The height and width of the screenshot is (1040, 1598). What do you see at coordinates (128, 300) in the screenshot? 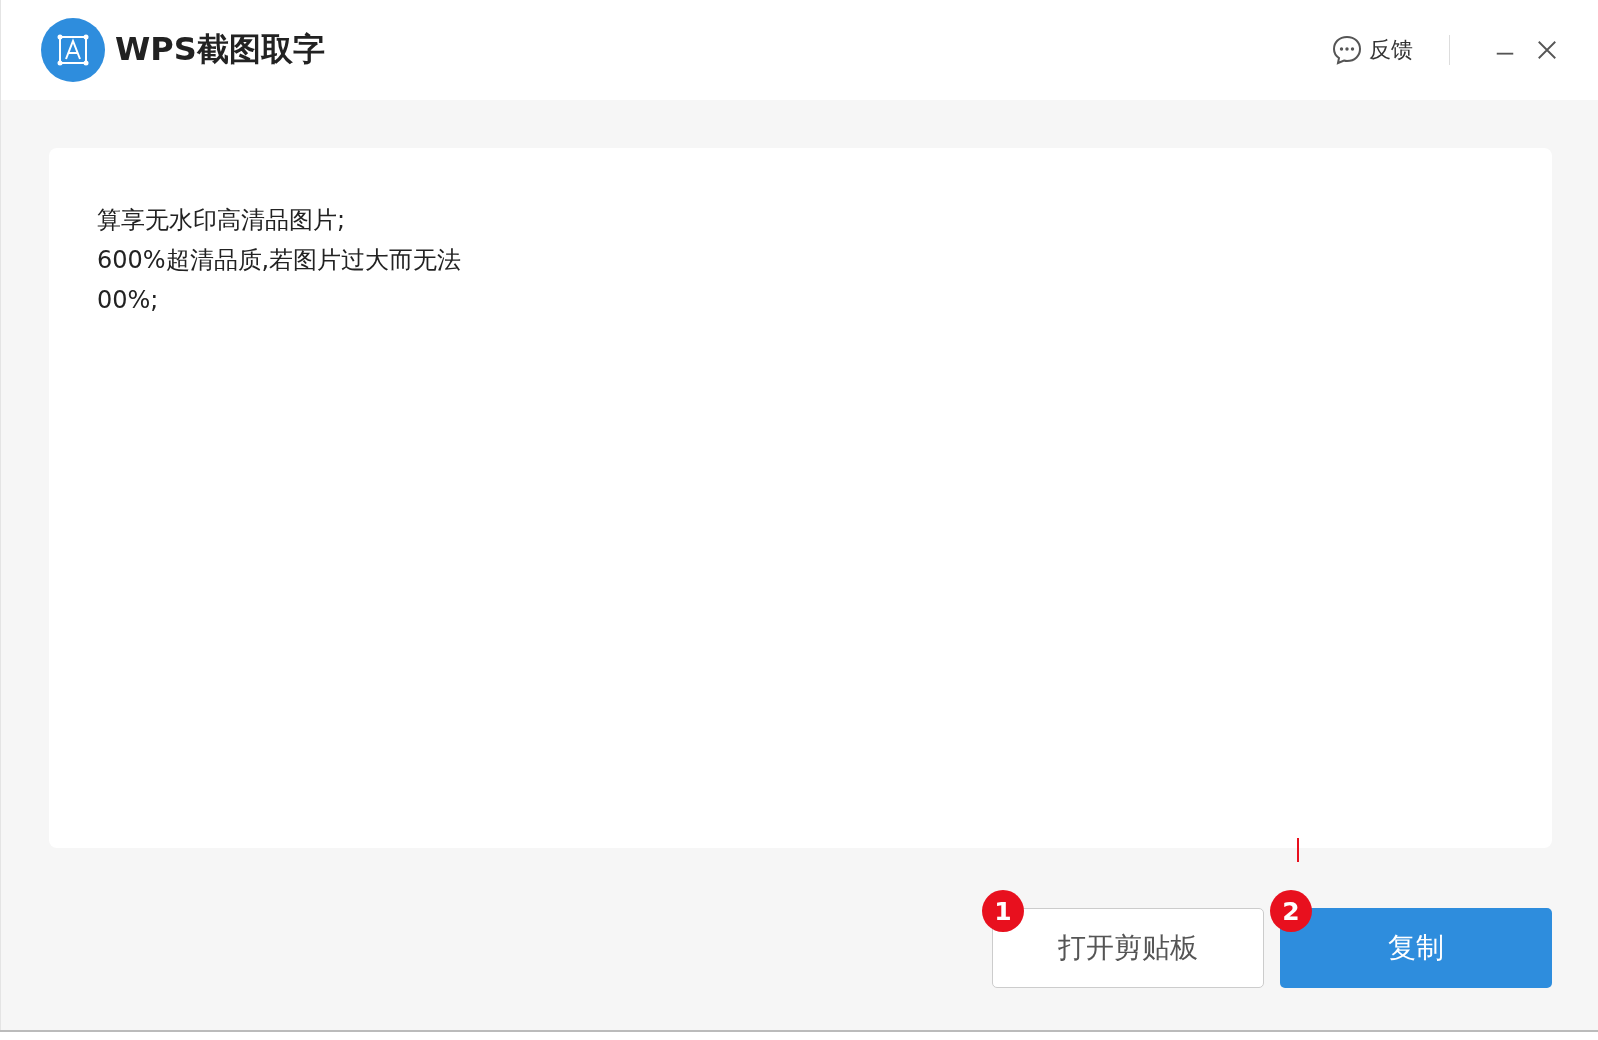
I see `text-line: 00%;` at bounding box center [128, 300].